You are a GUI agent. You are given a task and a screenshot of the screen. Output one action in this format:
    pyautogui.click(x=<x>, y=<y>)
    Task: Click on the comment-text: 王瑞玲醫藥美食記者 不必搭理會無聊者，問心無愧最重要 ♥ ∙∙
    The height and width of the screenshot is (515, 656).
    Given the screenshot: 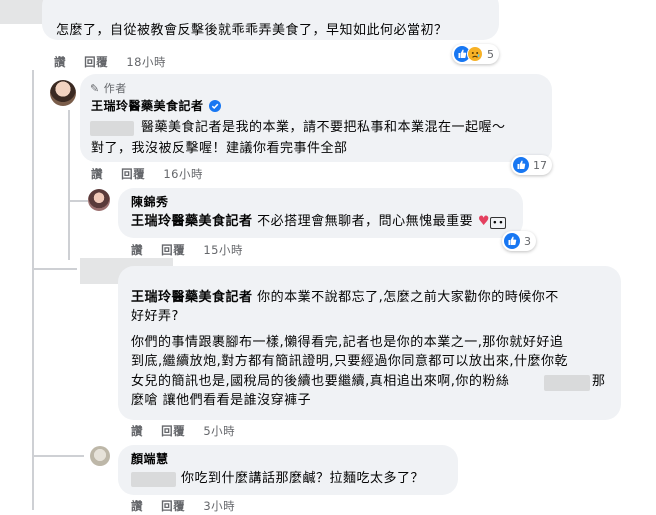 What is the action you would take?
    pyautogui.click(x=319, y=222)
    